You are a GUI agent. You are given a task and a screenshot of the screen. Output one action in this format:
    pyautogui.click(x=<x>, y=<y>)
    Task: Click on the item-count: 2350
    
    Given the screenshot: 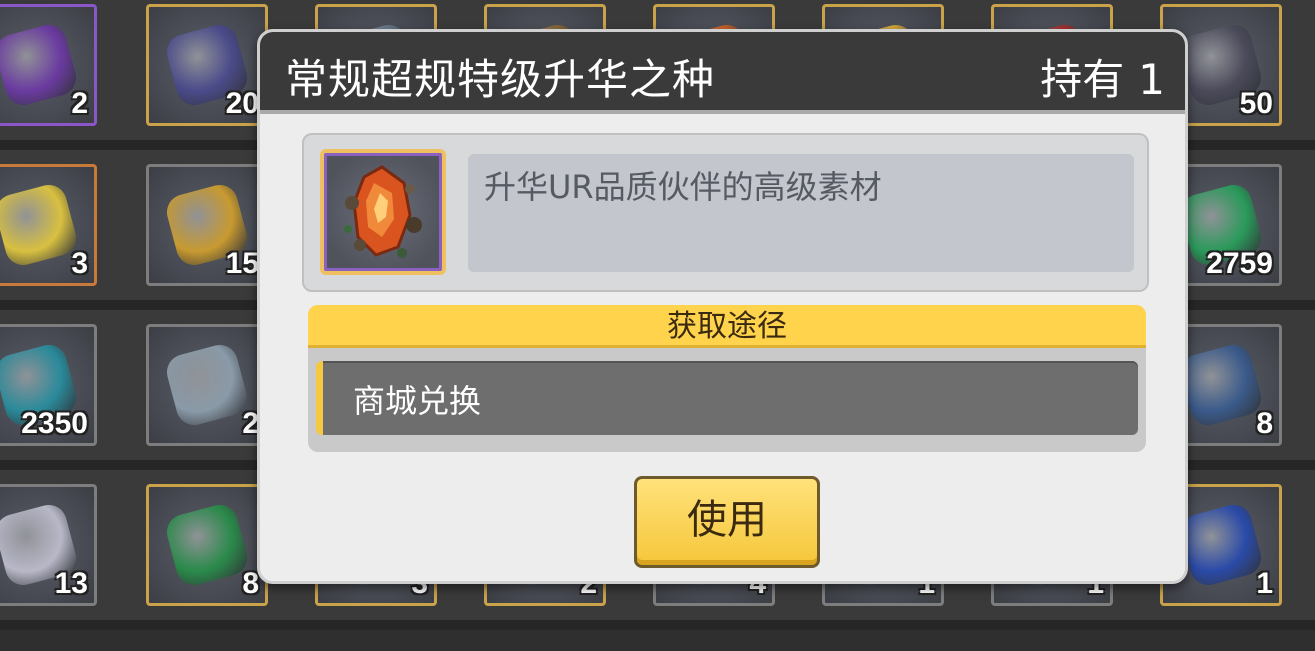 What is the action you would take?
    pyautogui.click(x=54, y=423)
    